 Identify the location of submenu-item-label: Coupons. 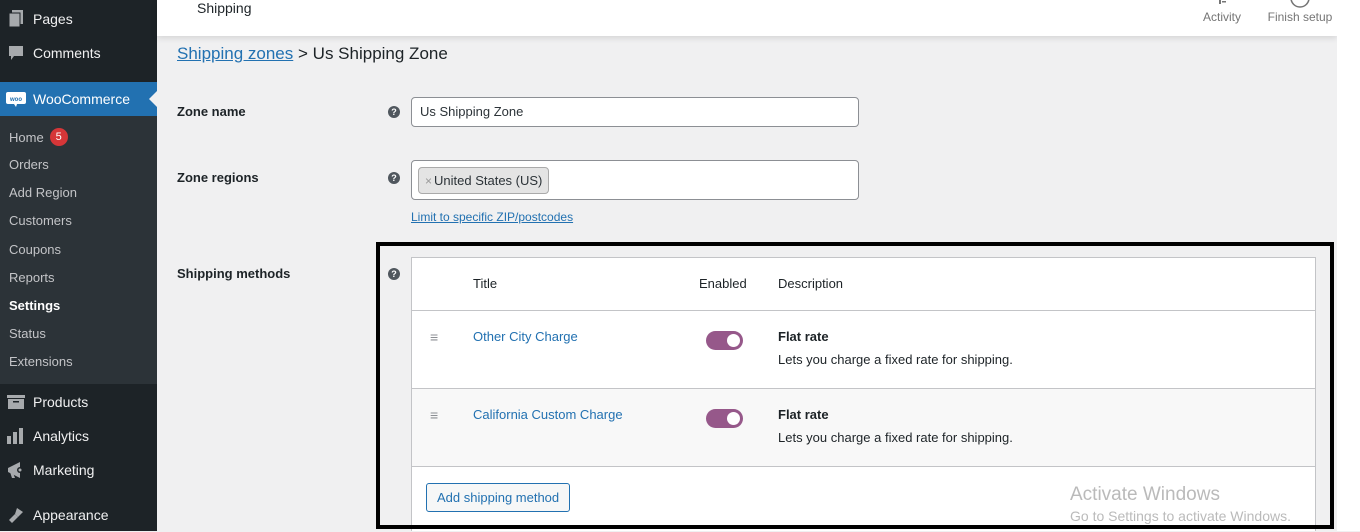
(35, 249).